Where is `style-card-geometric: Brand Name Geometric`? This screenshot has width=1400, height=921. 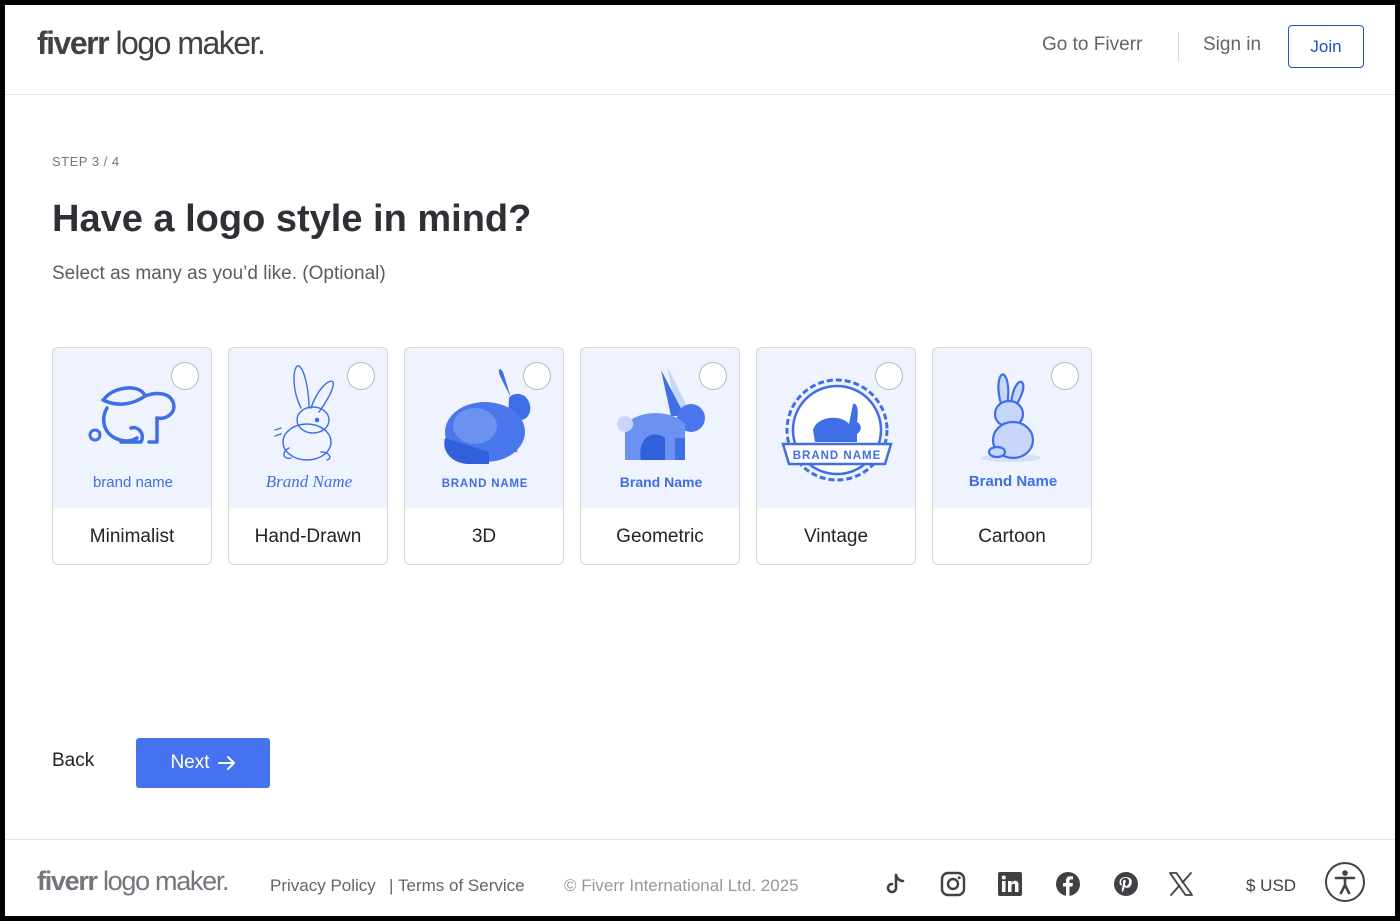 style-card-geometric: Brand Name Geometric is located at coordinates (660, 456).